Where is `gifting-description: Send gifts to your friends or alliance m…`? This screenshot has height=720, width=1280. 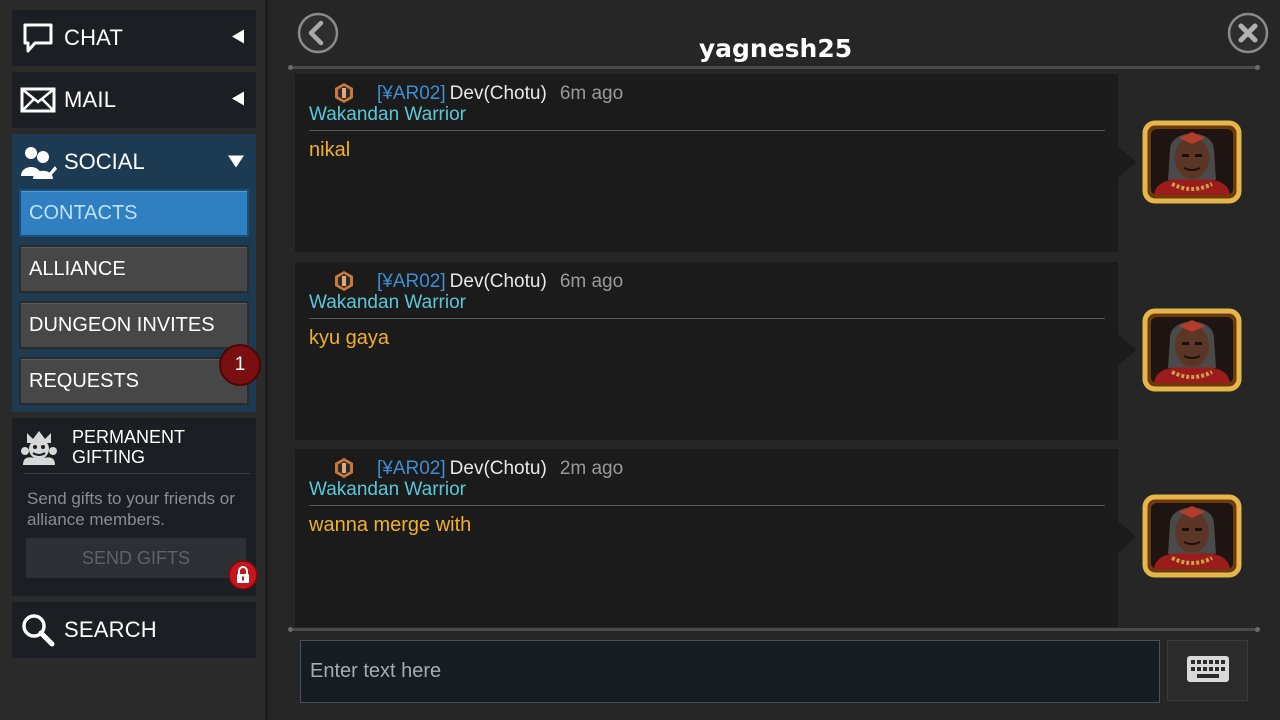 gifting-description: Send gifts to your friends or alliance m… is located at coordinates (131, 509).